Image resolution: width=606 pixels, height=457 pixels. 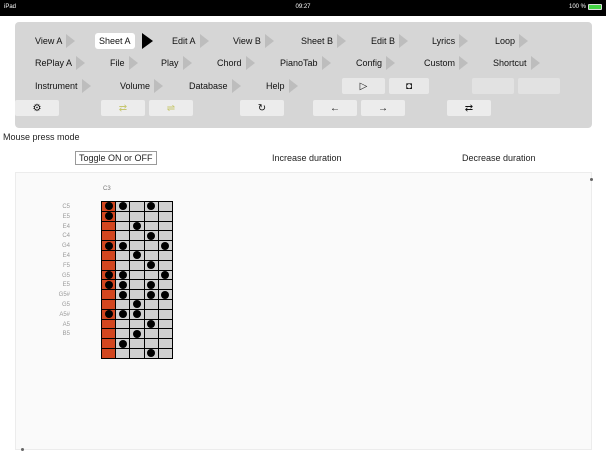 I want to click on menu-sheet-a: Sheet A, so click(x=115, y=41).